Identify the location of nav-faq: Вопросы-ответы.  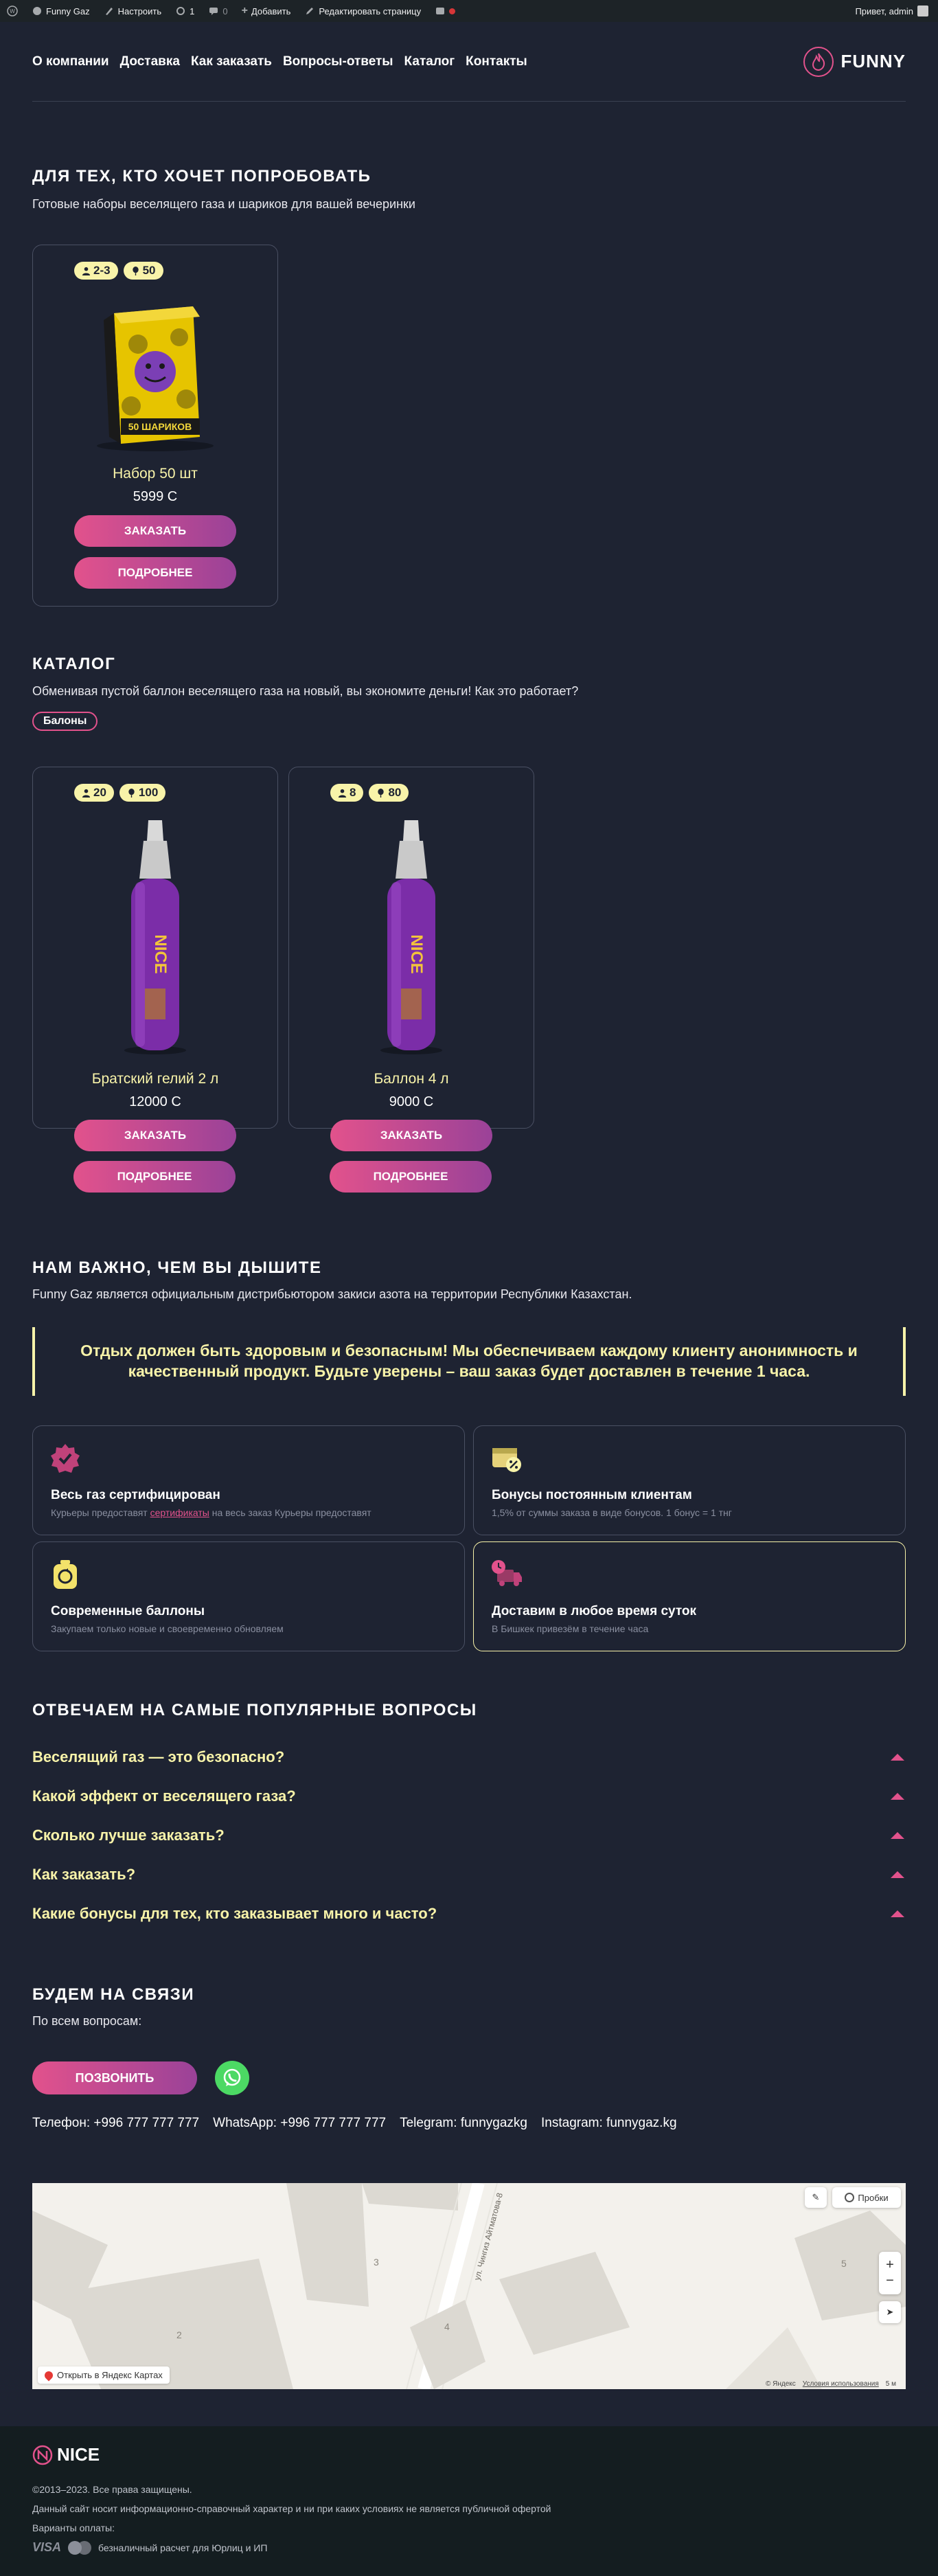
(338, 61).